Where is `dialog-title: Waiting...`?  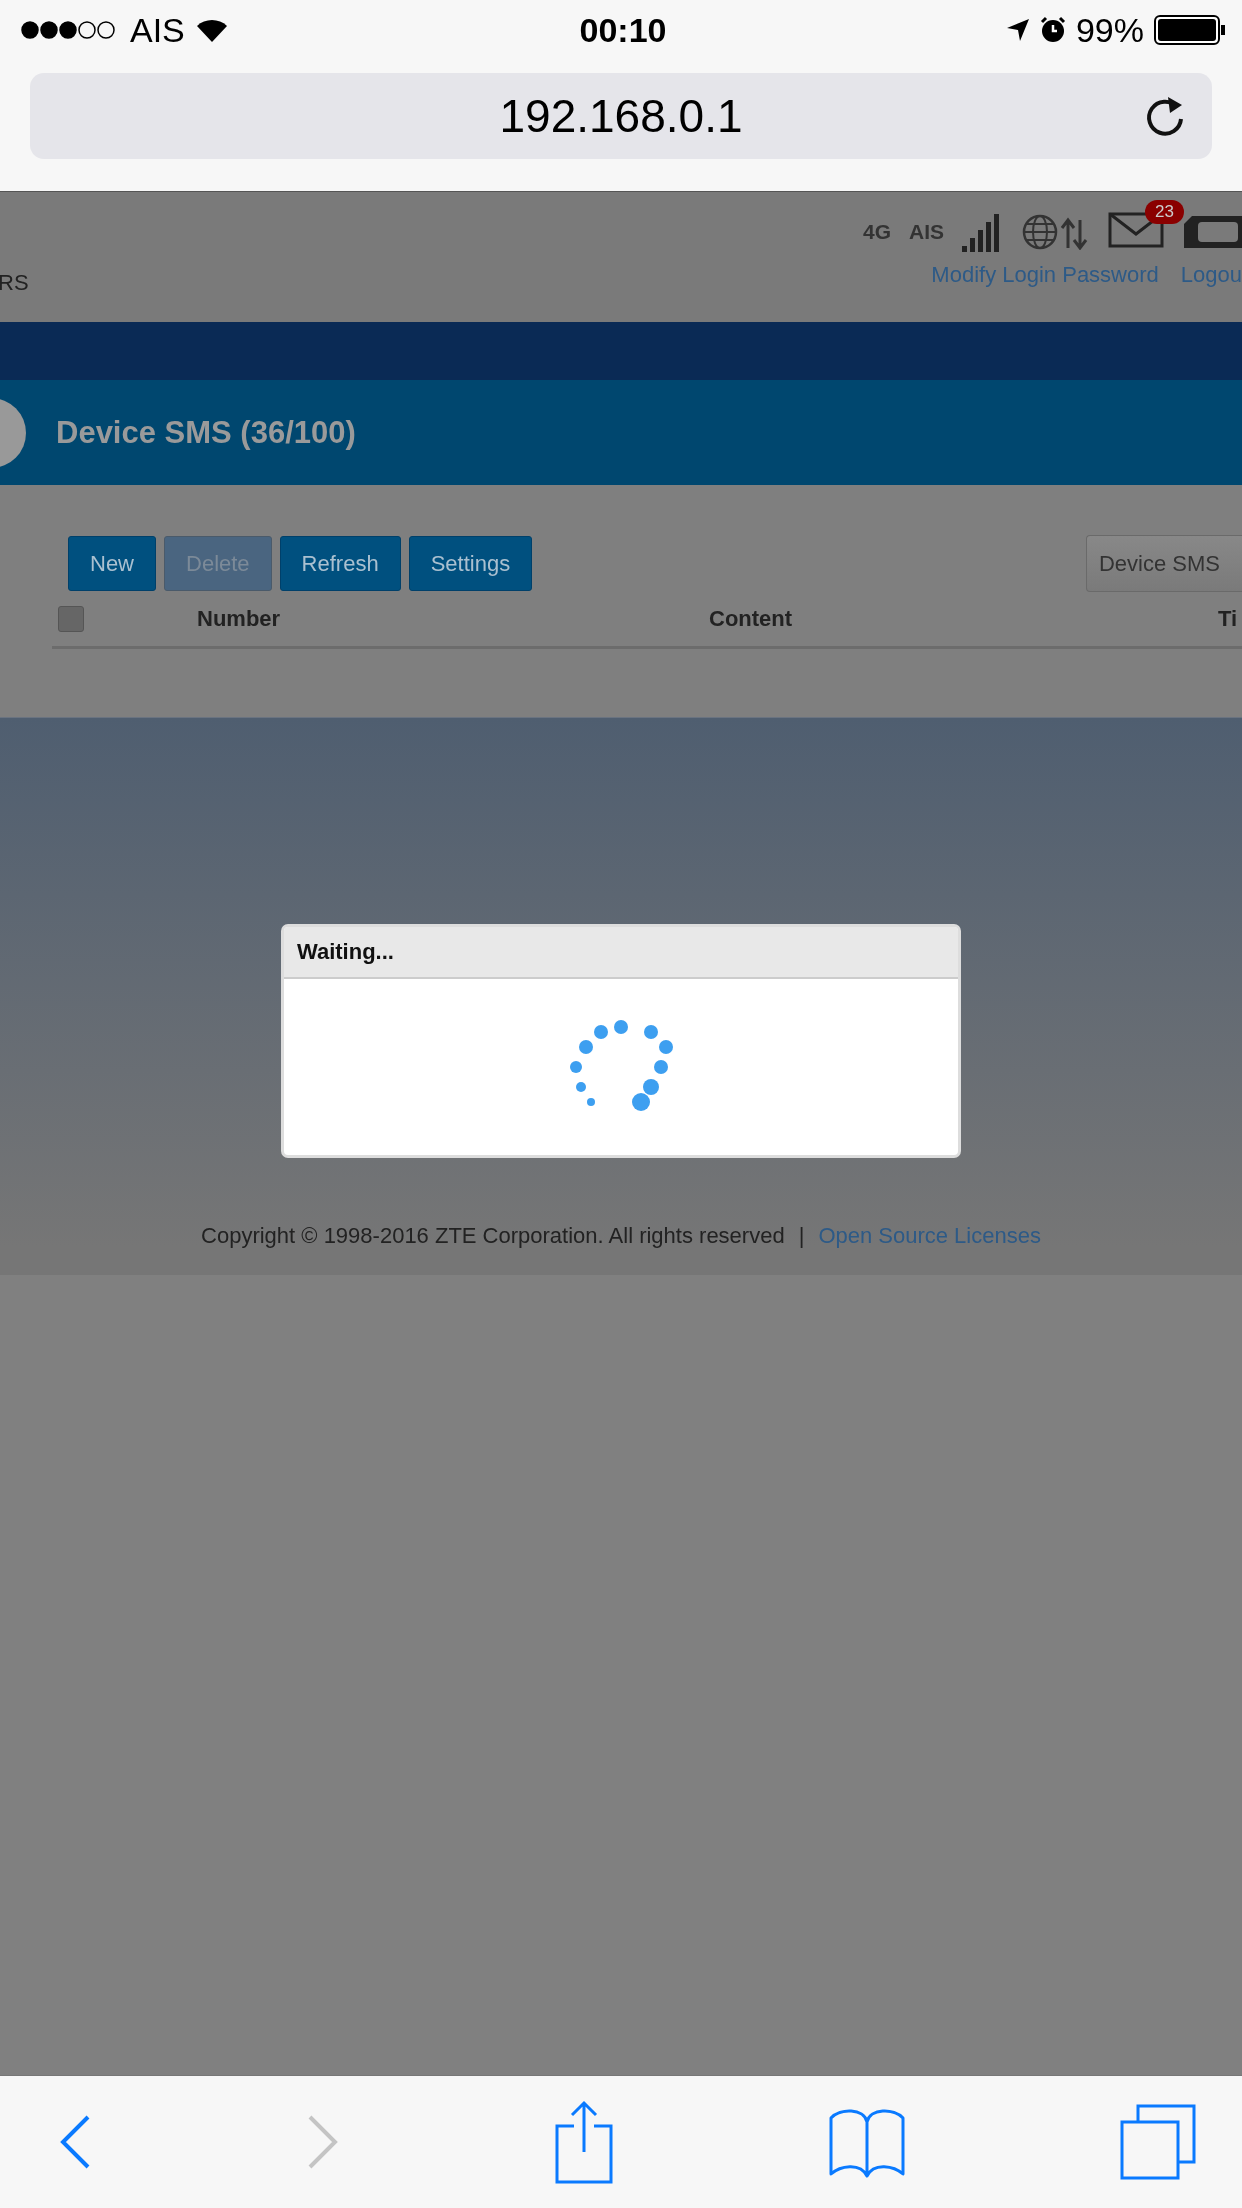
dialog-title: Waiting... is located at coordinates (345, 952).